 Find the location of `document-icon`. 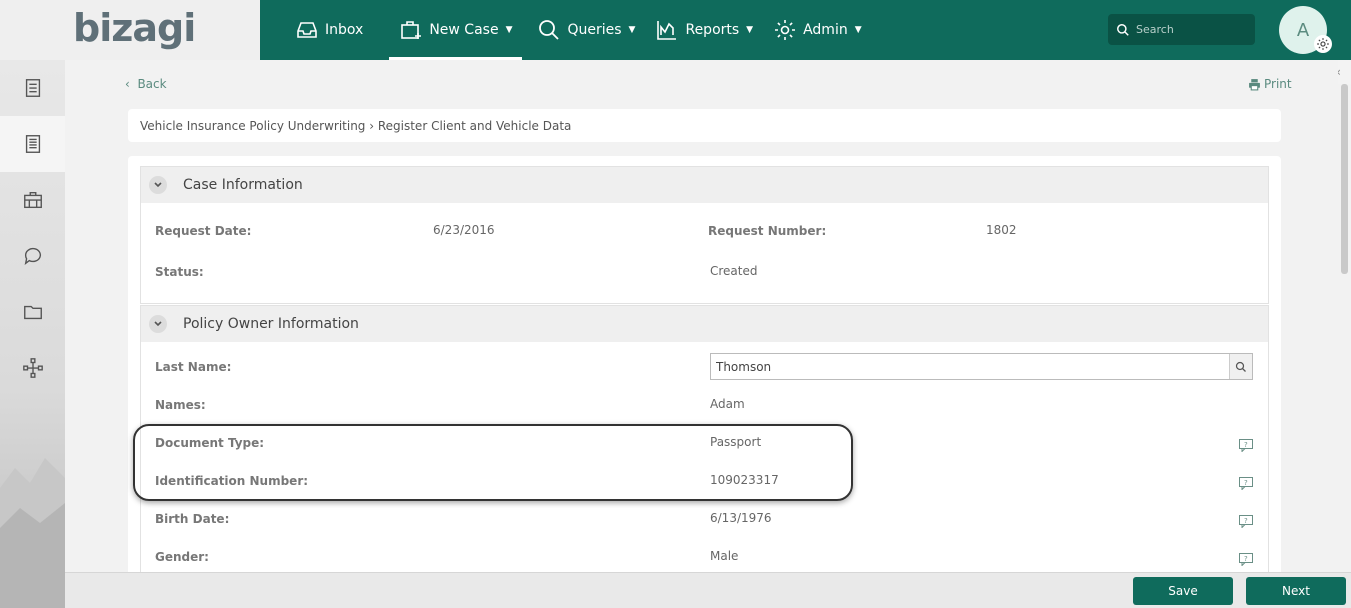

document-icon is located at coordinates (32, 88).